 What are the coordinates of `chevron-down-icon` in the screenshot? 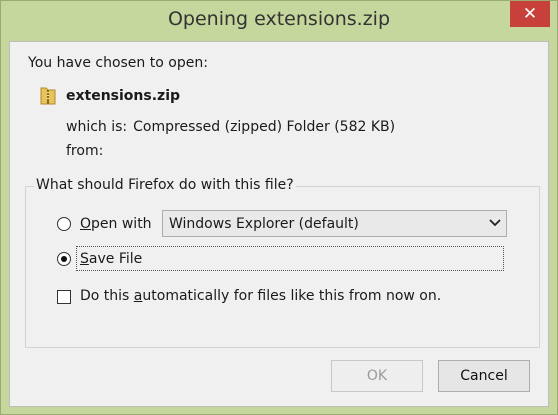 It's located at (495, 223).